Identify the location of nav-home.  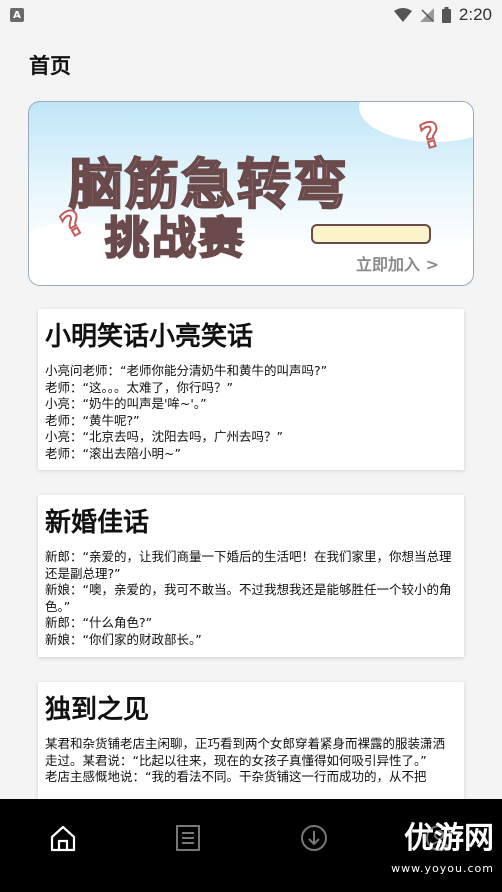
(63, 838).